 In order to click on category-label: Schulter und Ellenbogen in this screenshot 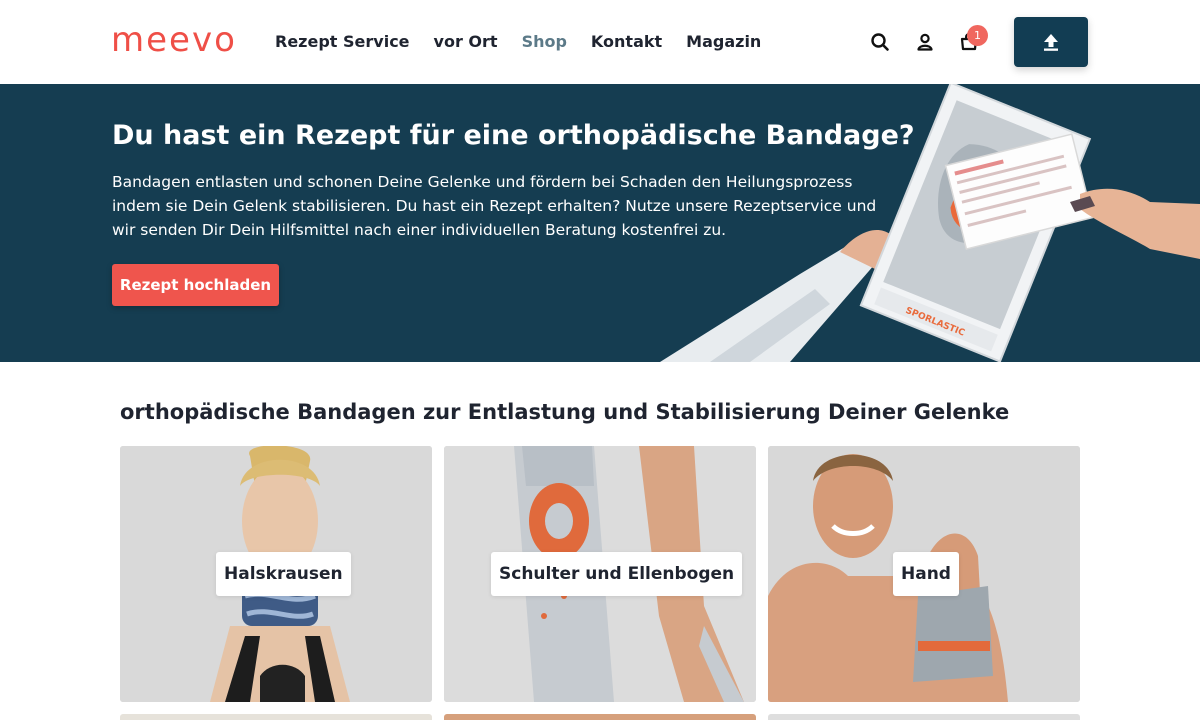, I will do `click(617, 574)`.